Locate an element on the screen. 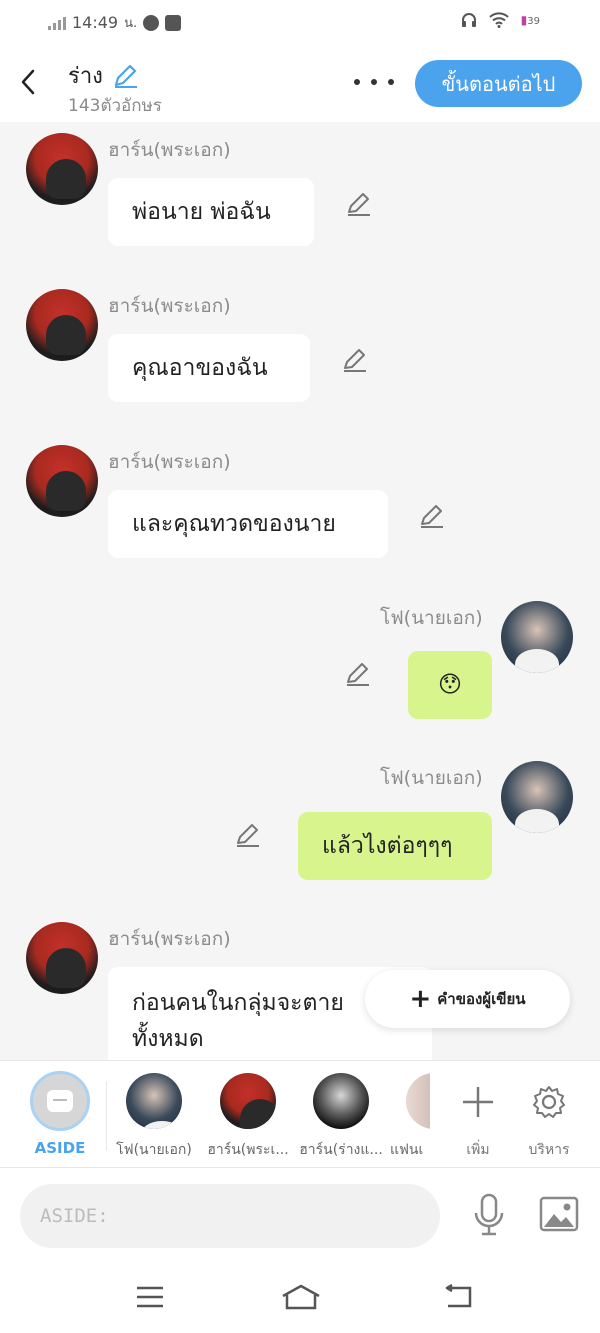 The height and width of the screenshot is (1333, 600). back-button is located at coordinates (28, 82).